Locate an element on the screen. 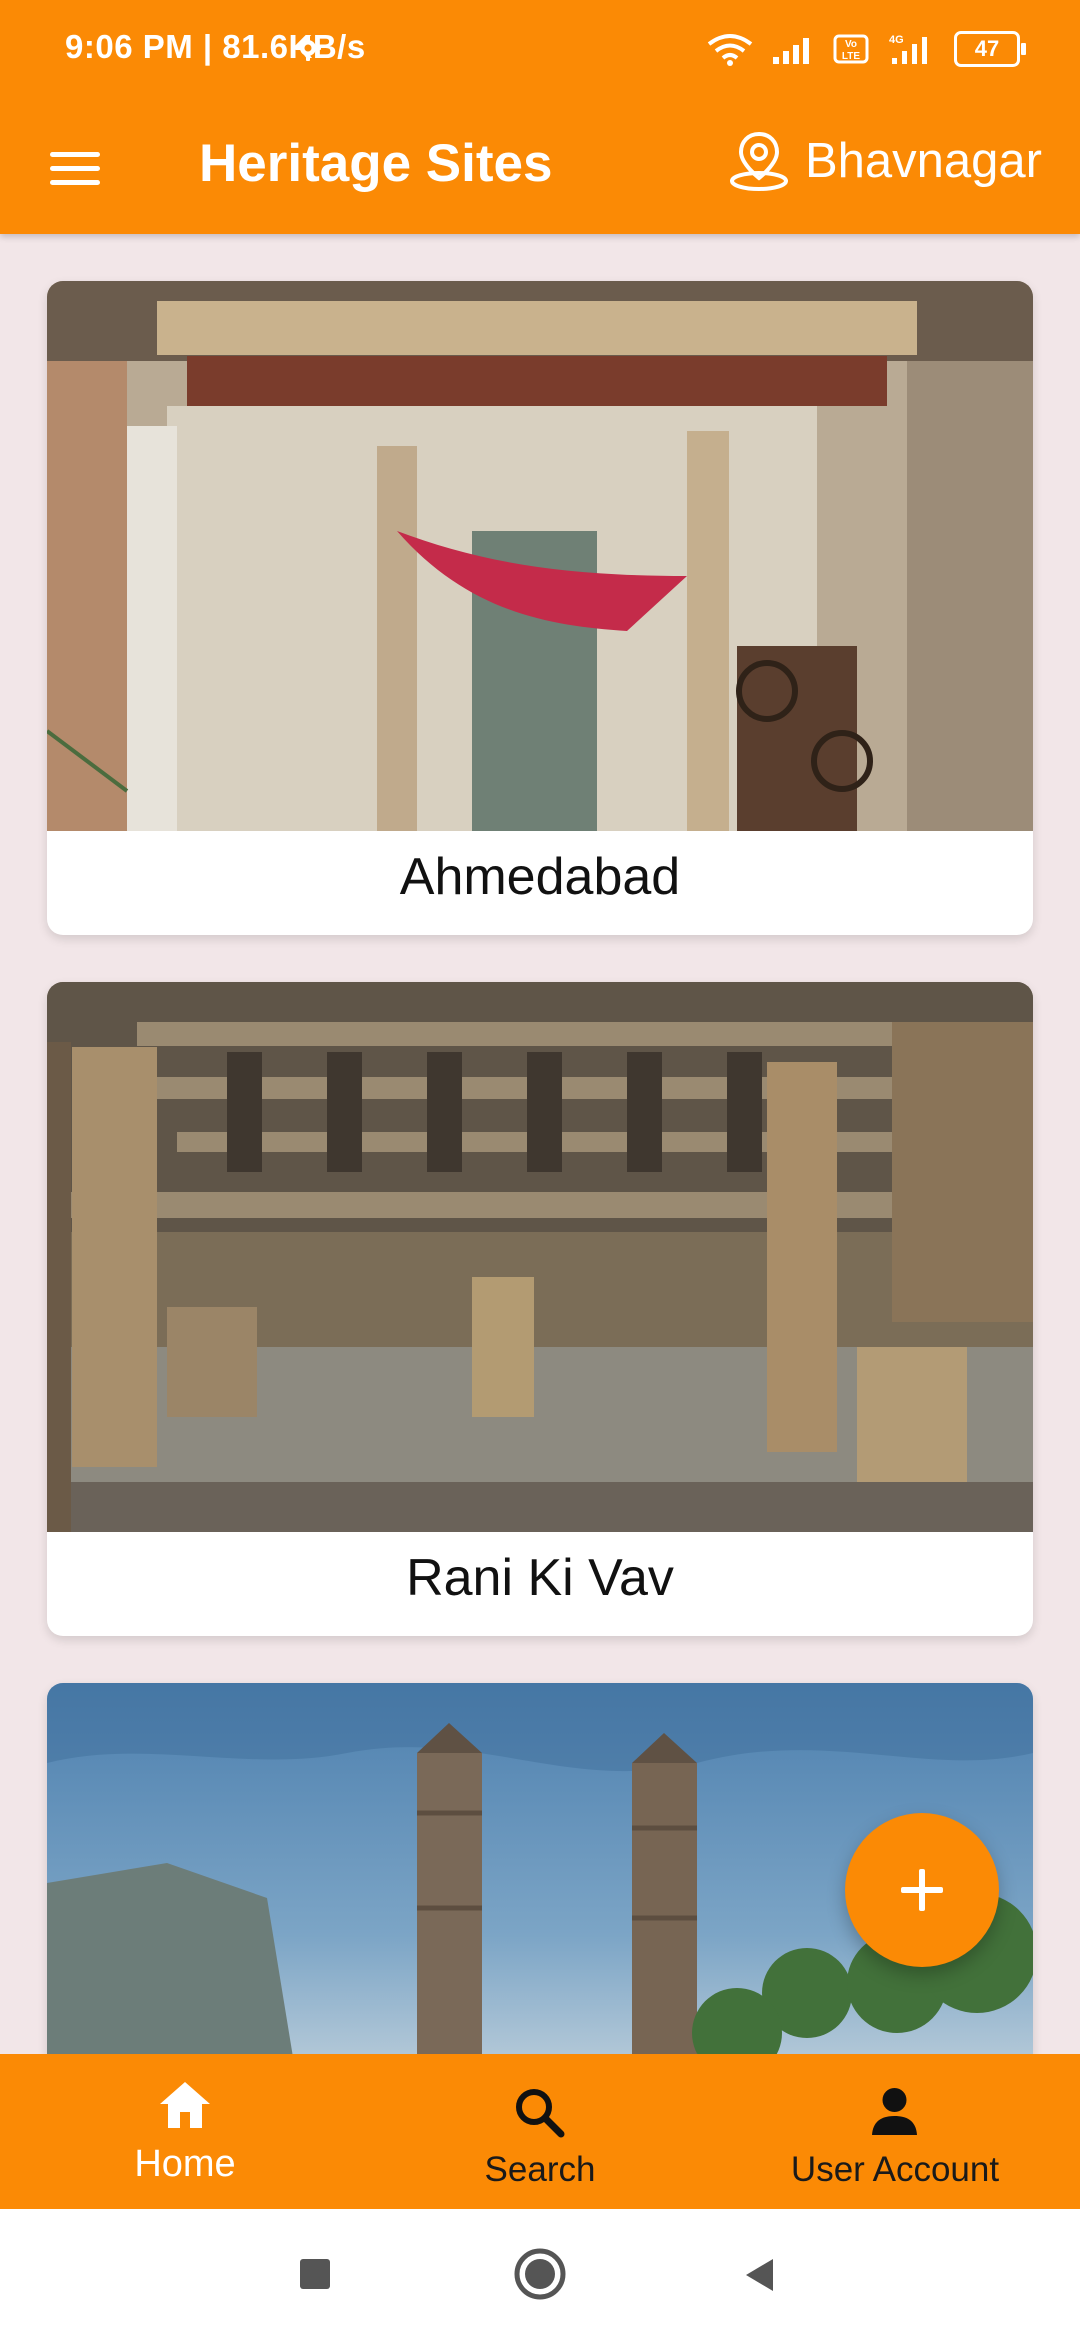  search-icon is located at coordinates (540, 2113).